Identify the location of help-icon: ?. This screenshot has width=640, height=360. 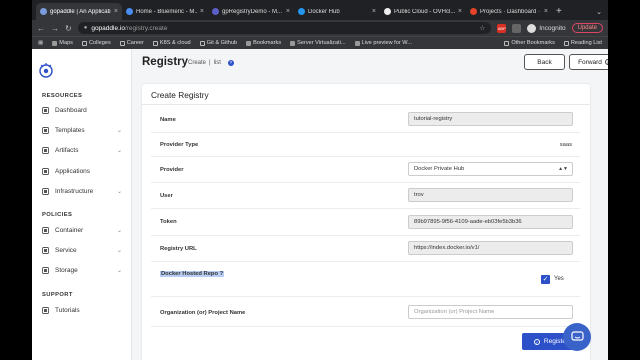
(230, 63).